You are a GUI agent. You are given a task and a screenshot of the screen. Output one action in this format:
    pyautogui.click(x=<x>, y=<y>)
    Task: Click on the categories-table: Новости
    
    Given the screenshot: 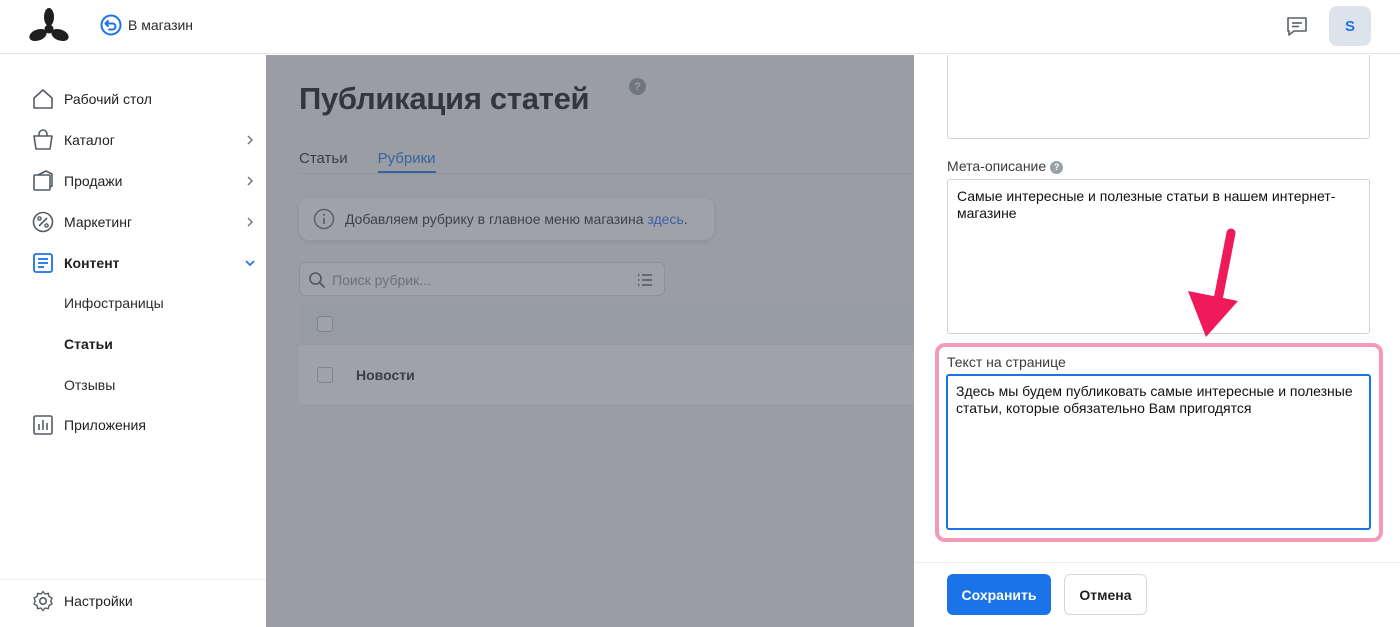 What is the action you would take?
    pyautogui.click(x=606, y=381)
    